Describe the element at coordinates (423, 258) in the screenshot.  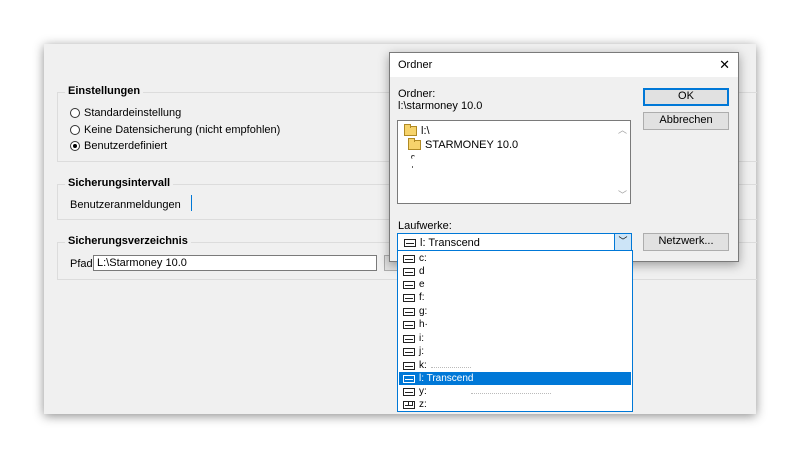
I see `drive-option-label: c:` at that location.